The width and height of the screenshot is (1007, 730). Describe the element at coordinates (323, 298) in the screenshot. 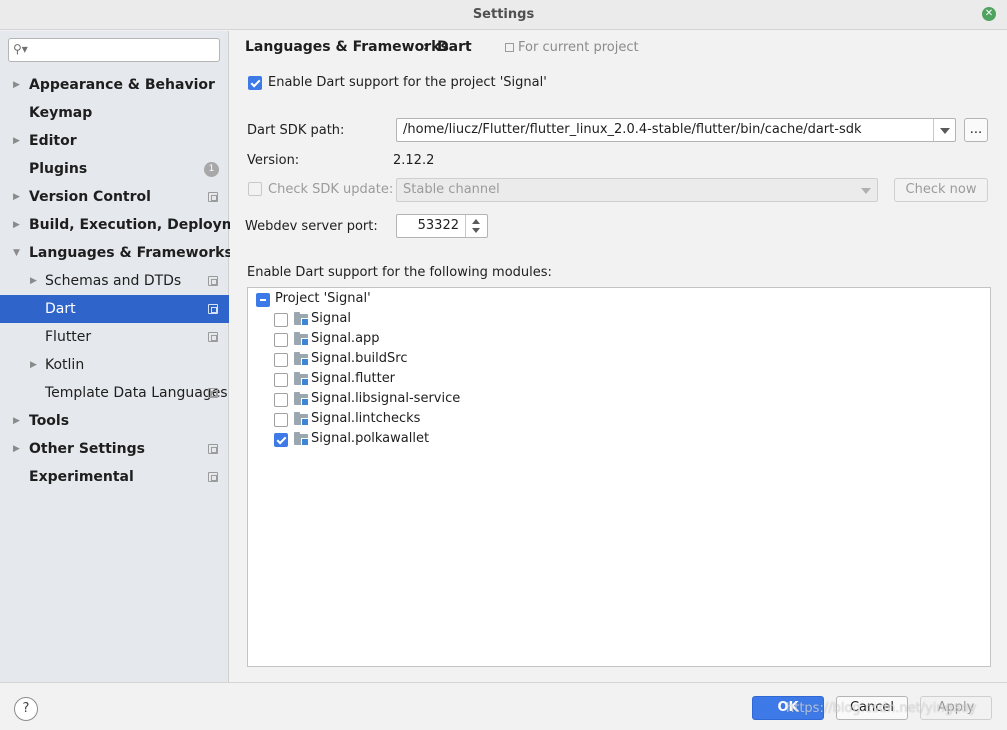

I see `project-name: Project 'Signal'` at that location.